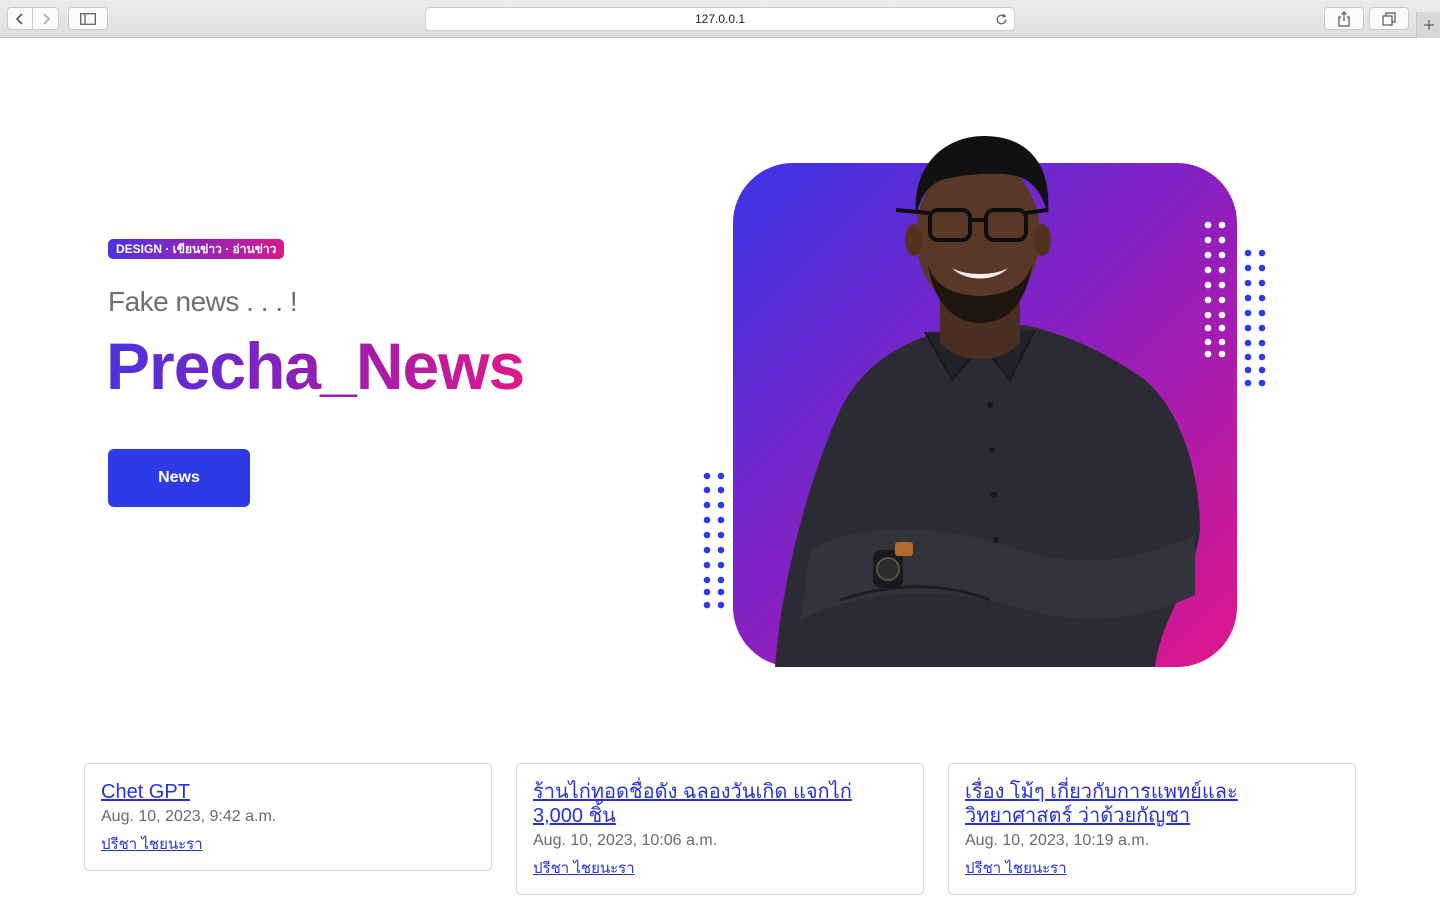 Image resolution: width=1440 pixels, height=900 pixels. What do you see at coordinates (189, 816) in the screenshot?
I see `news-card-date: Aug. 10, 2023, 9:42 a.m.` at bounding box center [189, 816].